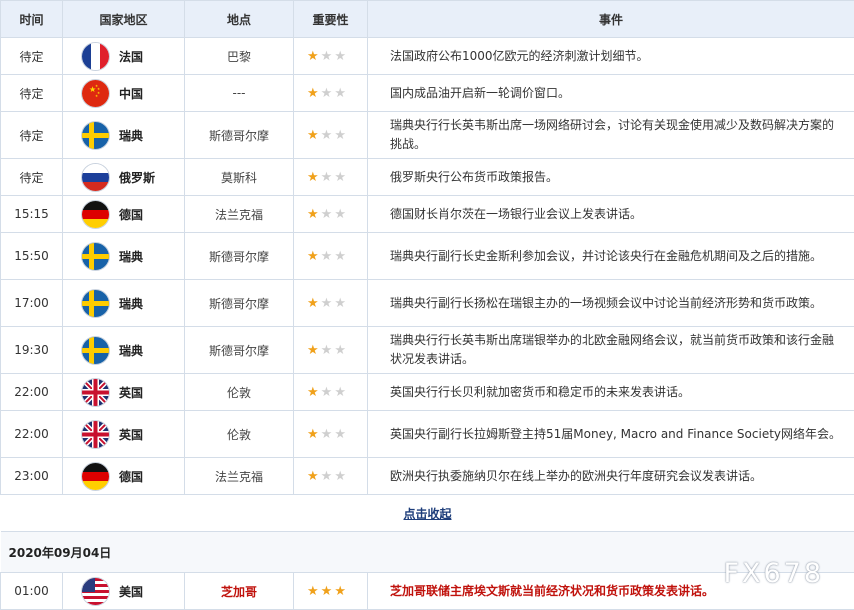 The image size is (854, 610). I want to click on time-cell: 15:50, so click(32, 256).